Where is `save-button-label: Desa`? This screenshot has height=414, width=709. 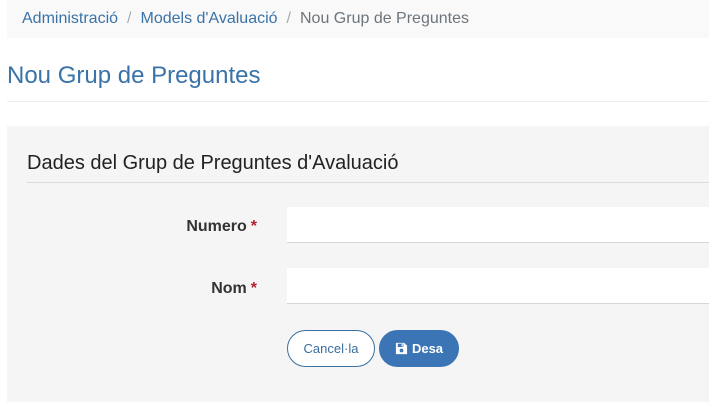
save-button-label: Desa is located at coordinates (427, 348).